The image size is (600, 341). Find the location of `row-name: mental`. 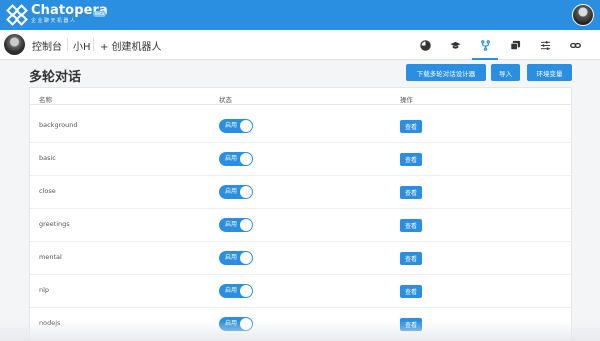

row-name: mental is located at coordinates (50, 257).